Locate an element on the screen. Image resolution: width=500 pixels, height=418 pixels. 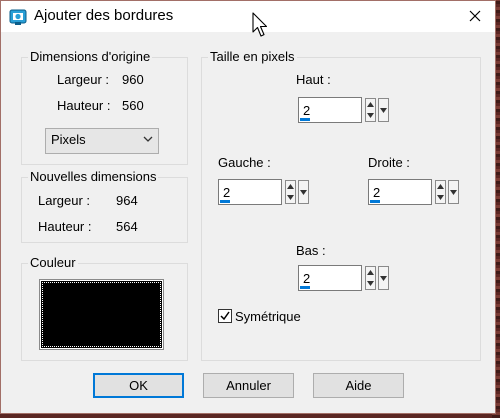
new-dimensions-legend: Nouvelles dimensions is located at coordinates (93, 176).